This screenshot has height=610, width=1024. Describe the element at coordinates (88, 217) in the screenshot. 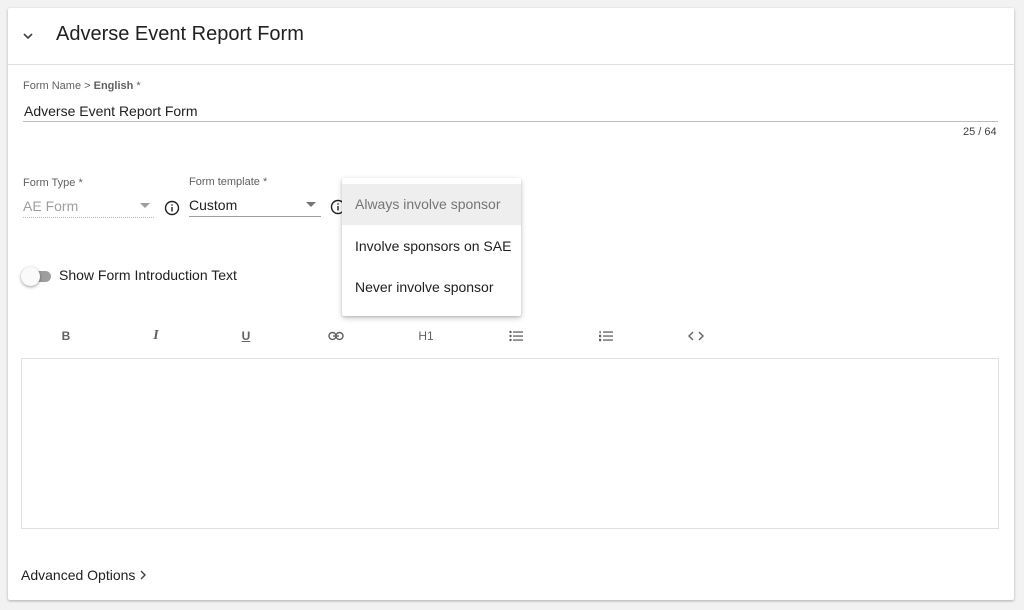

I see `form-type-underline` at that location.